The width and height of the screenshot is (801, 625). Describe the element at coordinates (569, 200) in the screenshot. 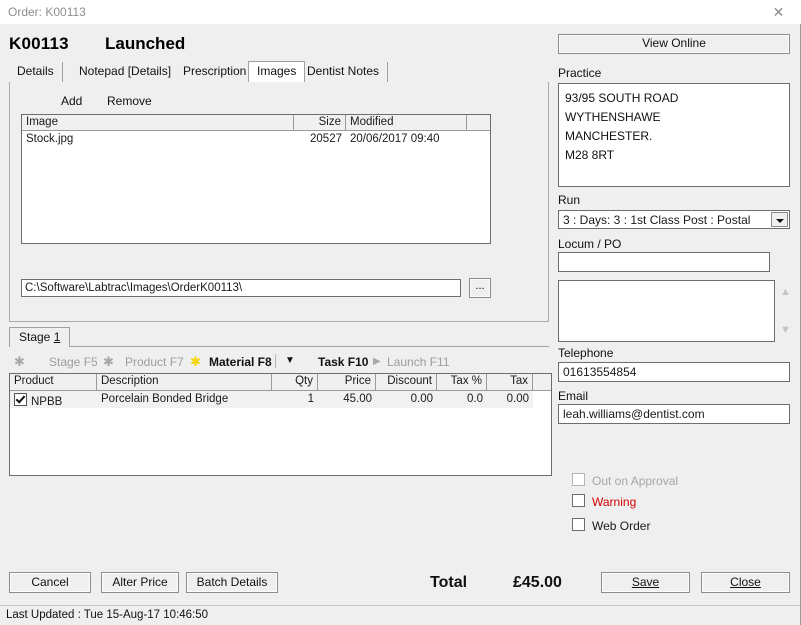

I see `run-label: Run` at that location.